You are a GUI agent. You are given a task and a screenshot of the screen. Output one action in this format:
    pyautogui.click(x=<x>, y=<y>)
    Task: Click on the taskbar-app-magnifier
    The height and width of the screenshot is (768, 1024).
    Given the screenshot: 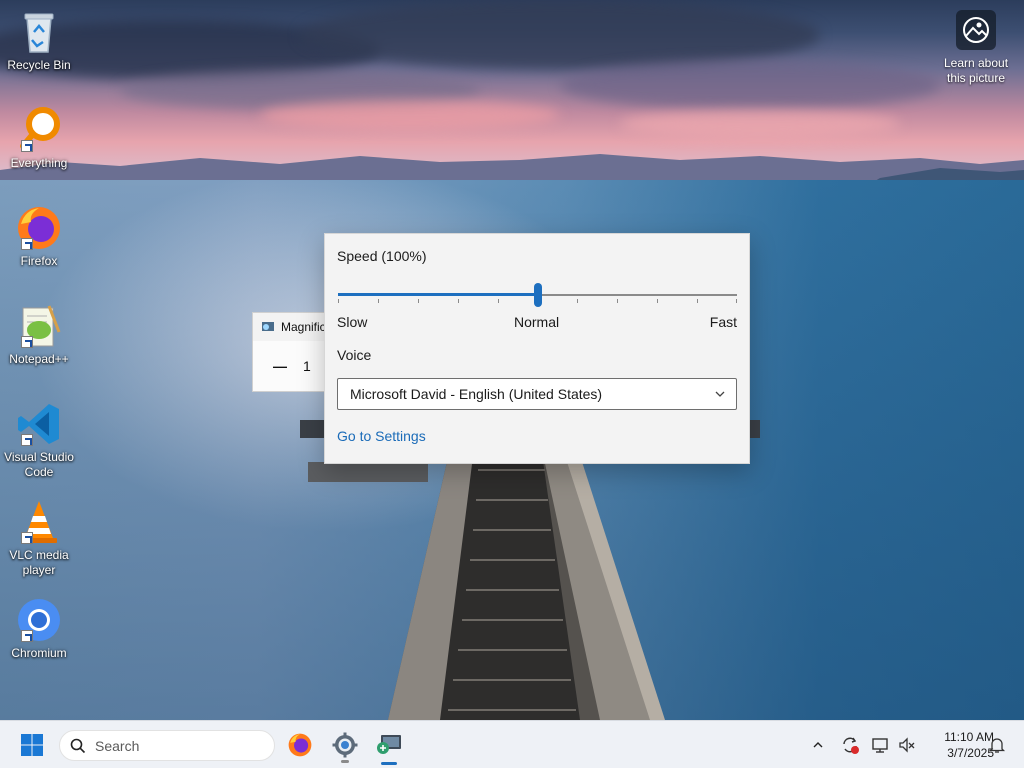 What is the action you would take?
    pyautogui.click(x=389, y=745)
    